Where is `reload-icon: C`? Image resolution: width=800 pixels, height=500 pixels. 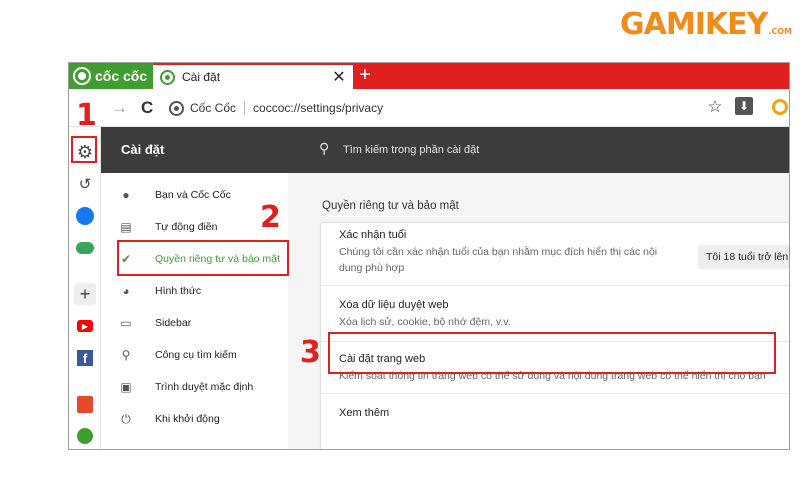 reload-icon: C is located at coordinates (147, 108).